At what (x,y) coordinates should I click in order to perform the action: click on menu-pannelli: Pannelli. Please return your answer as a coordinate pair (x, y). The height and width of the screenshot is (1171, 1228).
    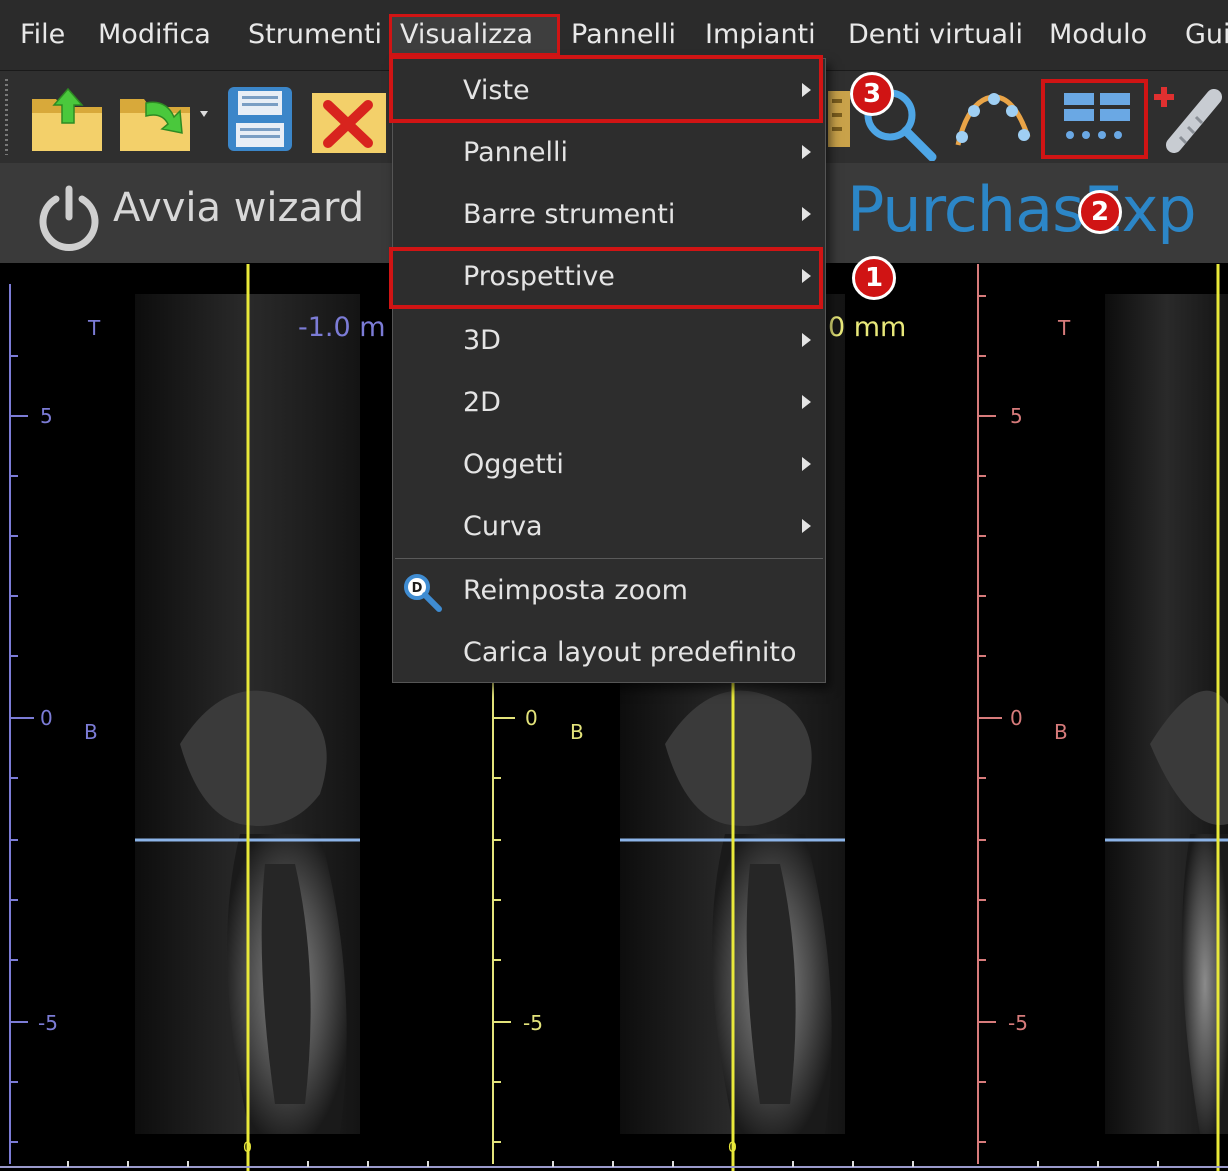
    Looking at the image, I should click on (623, 35).